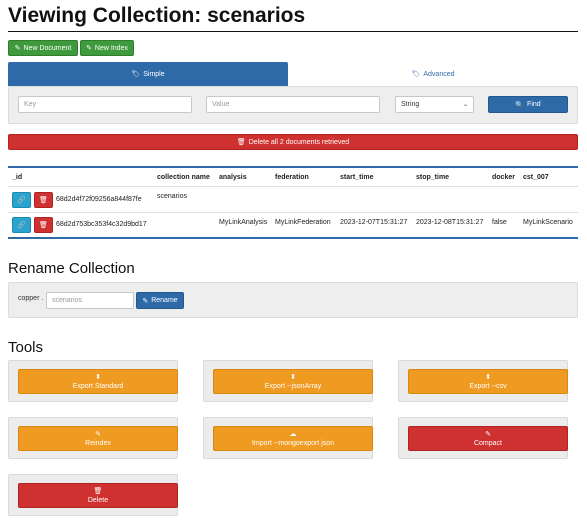  I want to click on tab-advanced: 🏷 Advanced, so click(433, 74).